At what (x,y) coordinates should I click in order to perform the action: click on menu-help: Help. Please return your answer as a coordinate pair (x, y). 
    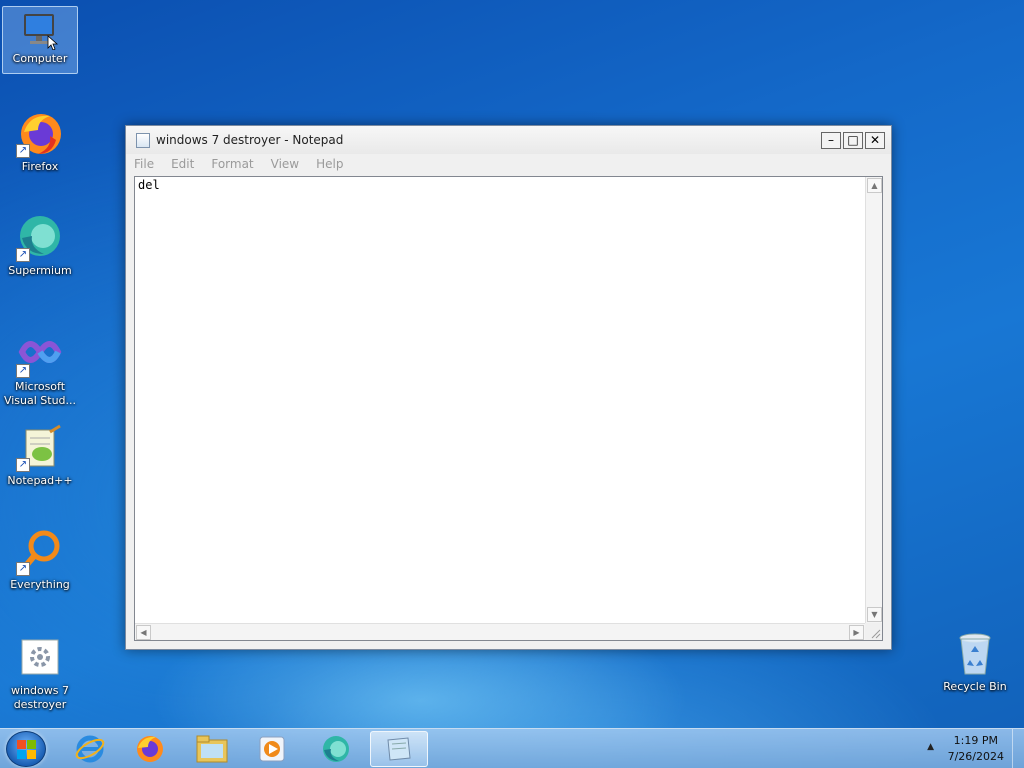
    Looking at the image, I should click on (329, 164).